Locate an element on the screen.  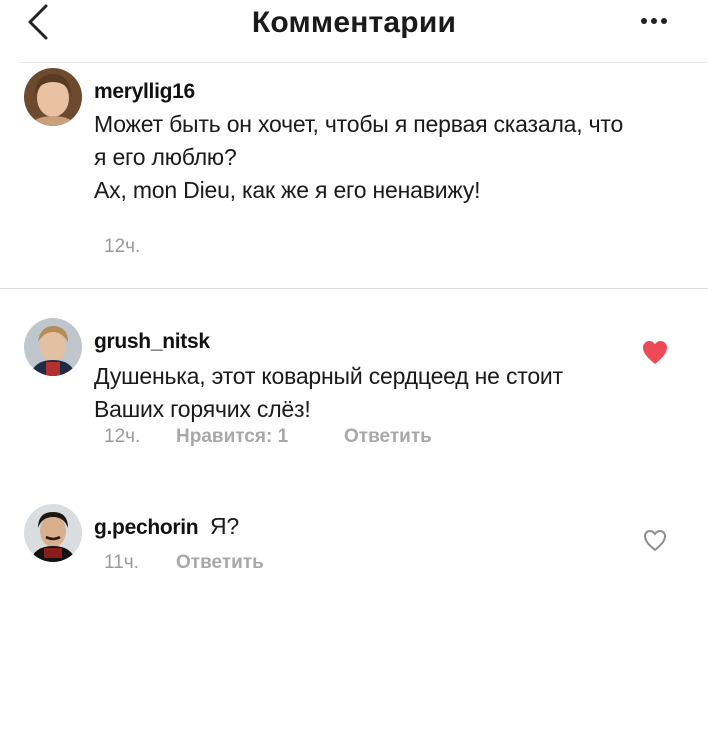
comment-line: Ваших горячих слёз! is located at coordinates (202, 409).